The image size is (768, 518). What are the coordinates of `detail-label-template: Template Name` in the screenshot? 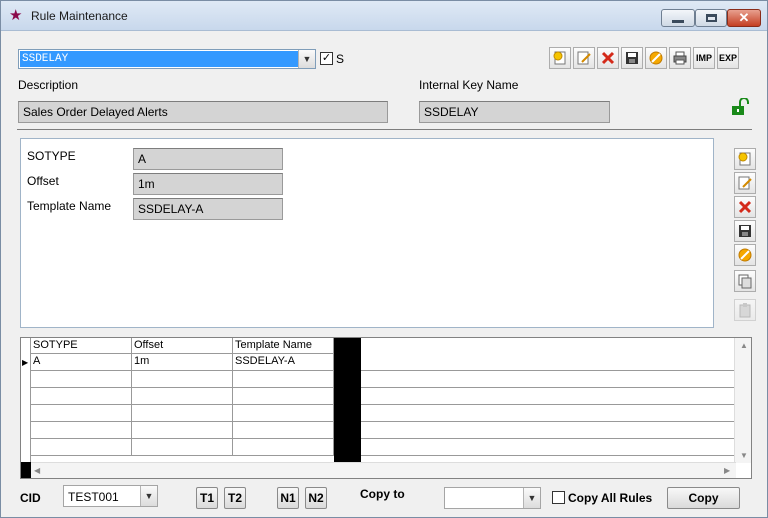 It's located at (69, 206).